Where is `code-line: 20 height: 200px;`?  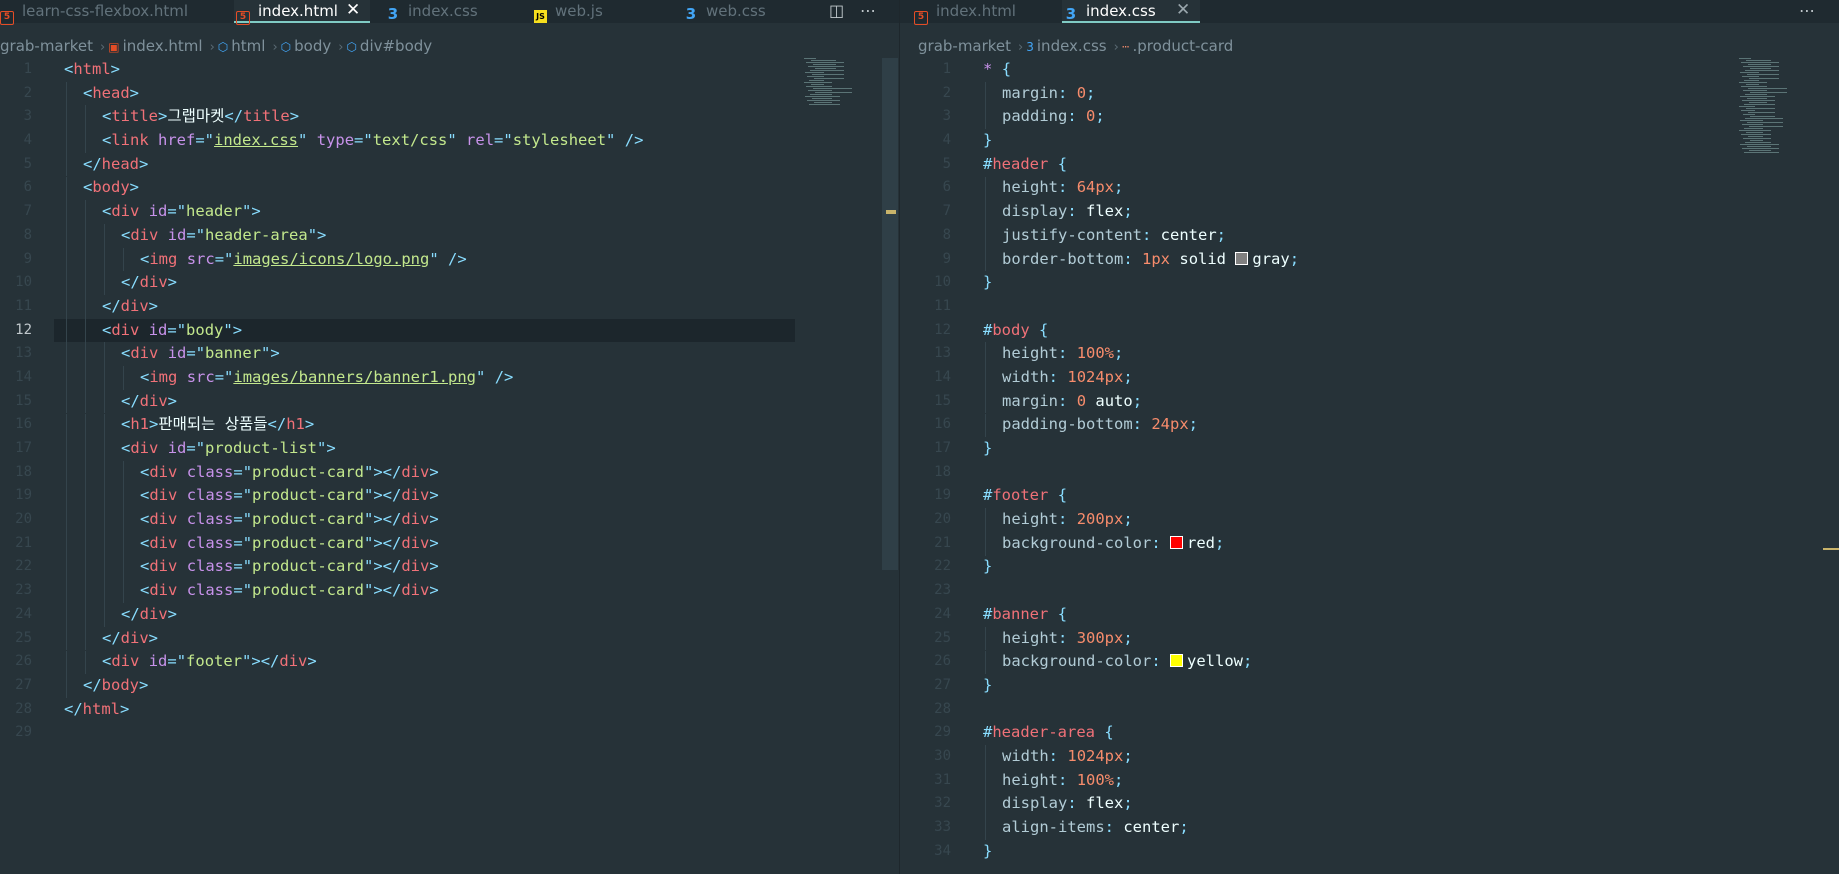 code-line: 20 height: 200px; is located at coordinates (1369, 520).